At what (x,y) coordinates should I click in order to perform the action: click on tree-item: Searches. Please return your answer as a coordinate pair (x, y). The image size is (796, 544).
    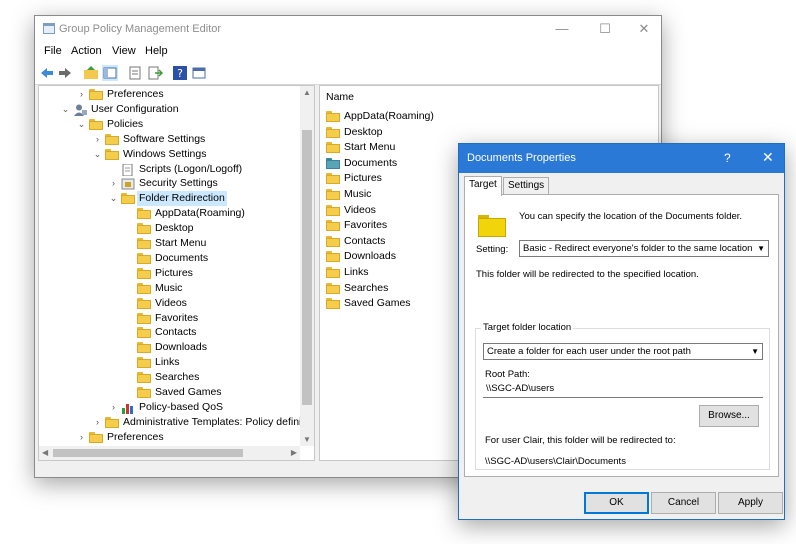
    Looking at the image, I should click on (170, 377).